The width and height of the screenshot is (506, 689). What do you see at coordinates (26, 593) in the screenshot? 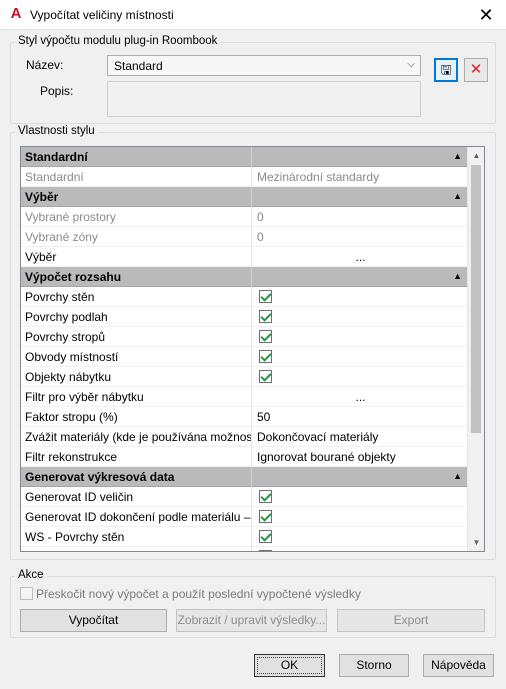
I see `skip-recalc-checkbox` at bounding box center [26, 593].